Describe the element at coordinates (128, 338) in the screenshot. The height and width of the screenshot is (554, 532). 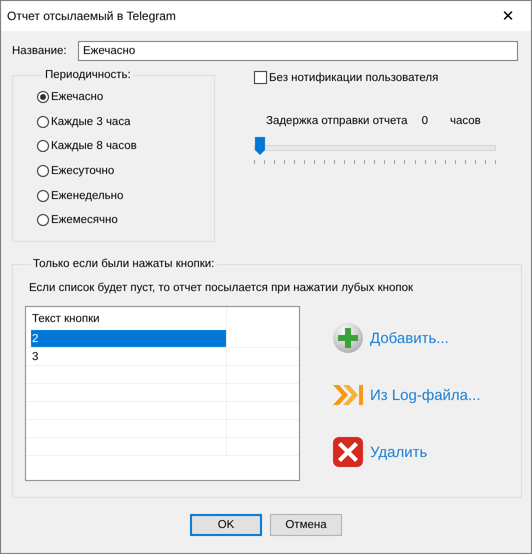
I see `list-row: 2` at that location.